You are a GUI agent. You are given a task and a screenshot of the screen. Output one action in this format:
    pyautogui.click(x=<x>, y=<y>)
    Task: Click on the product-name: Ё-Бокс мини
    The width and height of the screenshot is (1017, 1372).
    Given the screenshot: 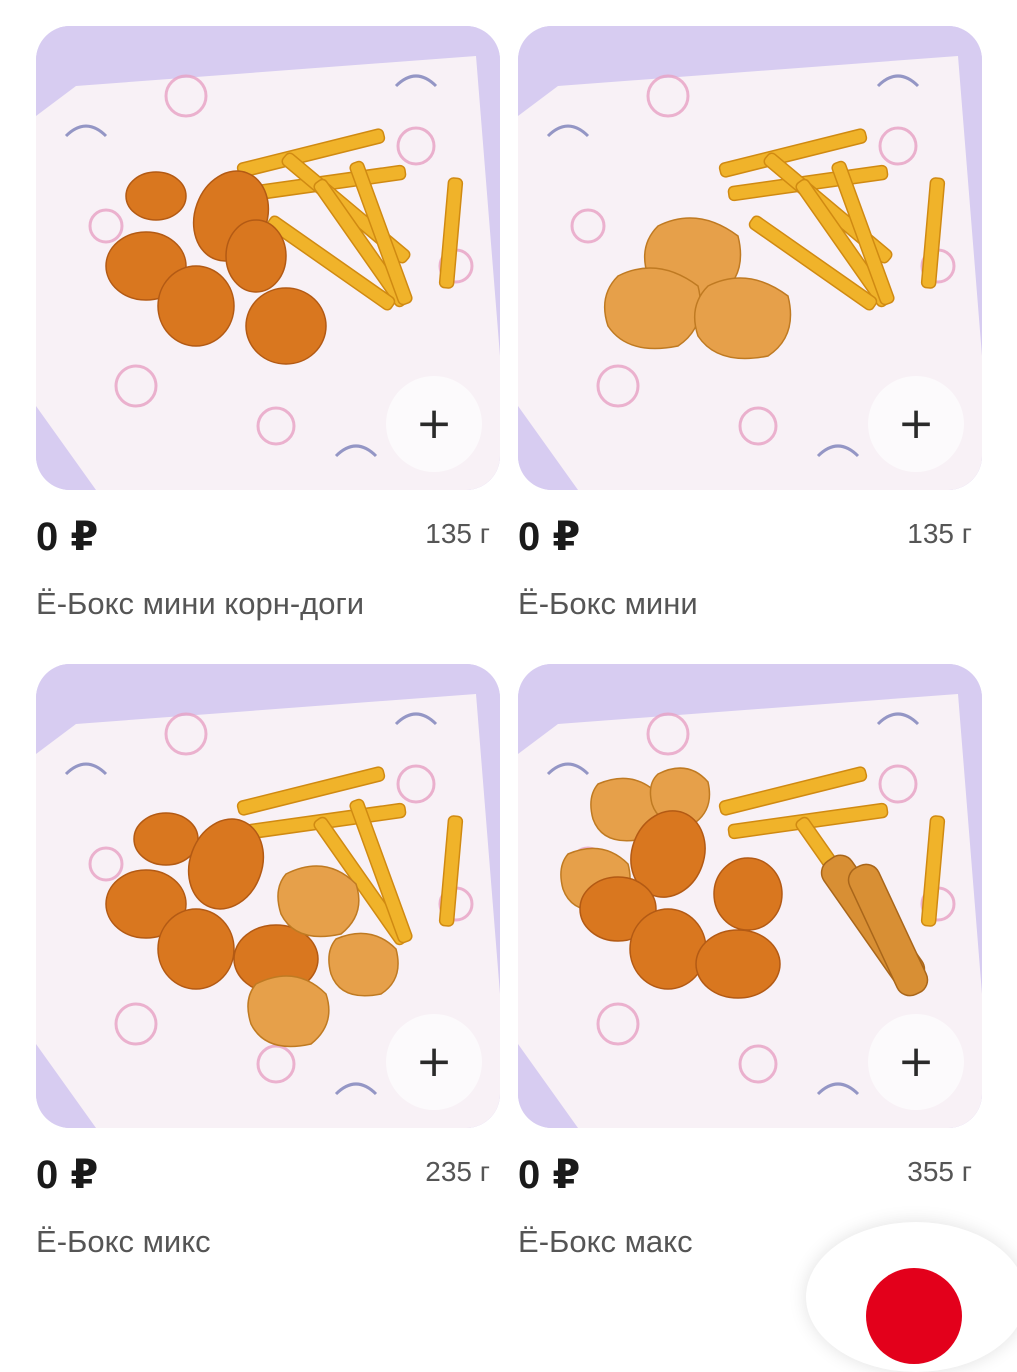 What is the action you would take?
    pyautogui.click(x=608, y=604)
    